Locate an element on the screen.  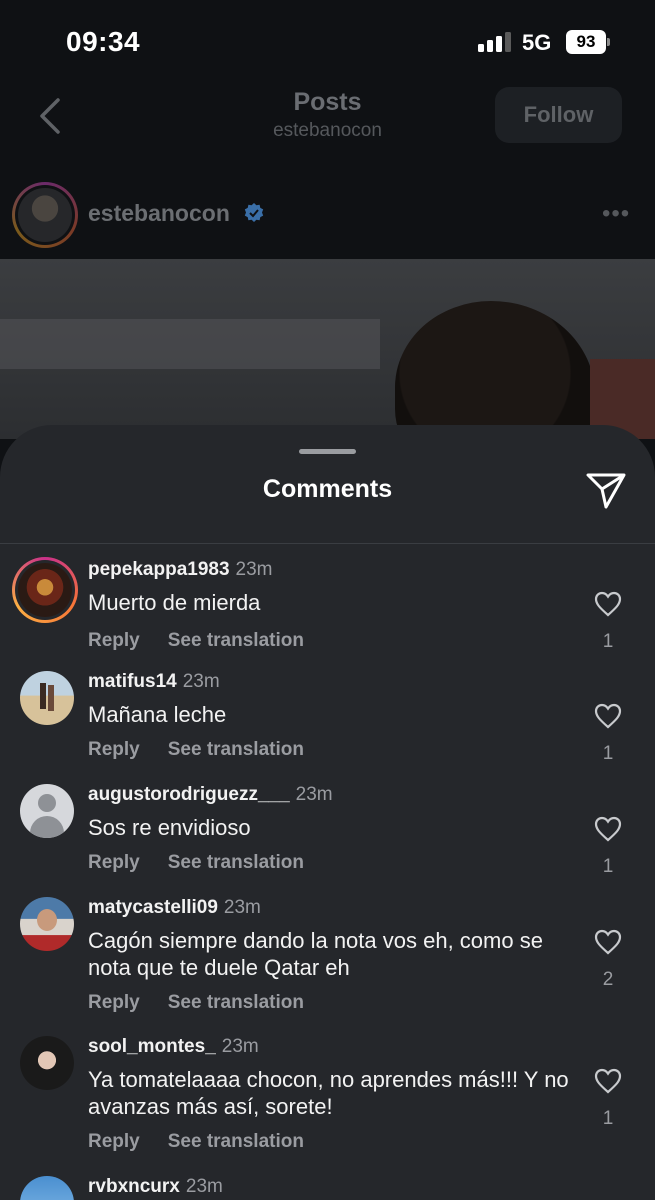
sheet-title: Comments is located at coordinates (327, 489).